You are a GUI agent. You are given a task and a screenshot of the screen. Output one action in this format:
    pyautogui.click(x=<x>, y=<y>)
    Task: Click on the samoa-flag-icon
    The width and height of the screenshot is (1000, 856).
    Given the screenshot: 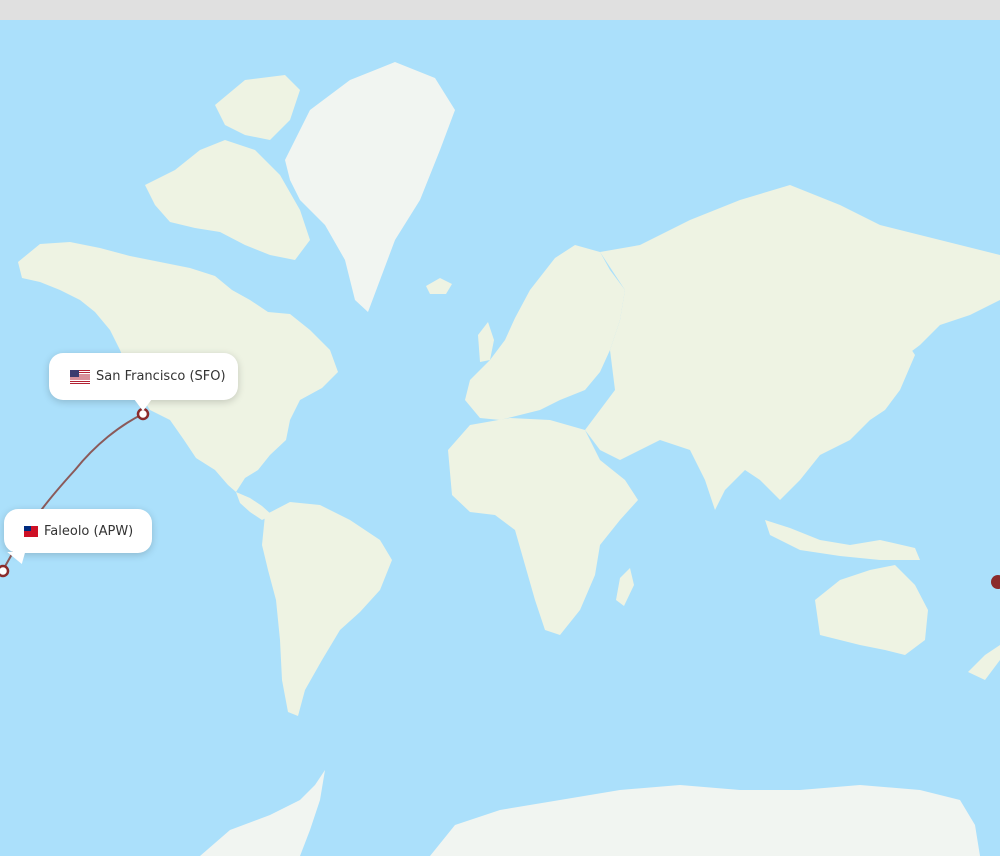 What is the action you would take?
    pyautogui.click(x=31, y=531)
    